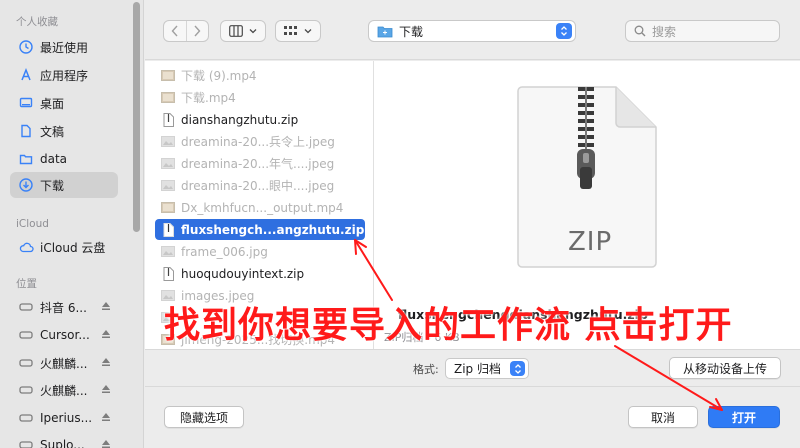  What do you see at coordinates (702, 31) in the screenshot?
I see `search-field: 搜索` at bounding box center [702, 31].